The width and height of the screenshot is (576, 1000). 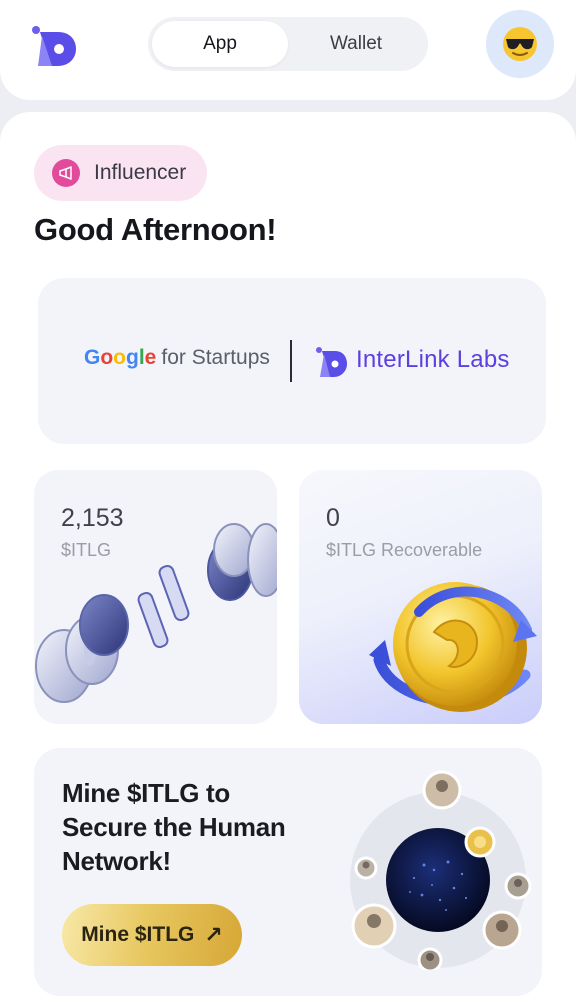 I want to click on app-wallet-toggle: App Wallet, so click(x=288, y=44).